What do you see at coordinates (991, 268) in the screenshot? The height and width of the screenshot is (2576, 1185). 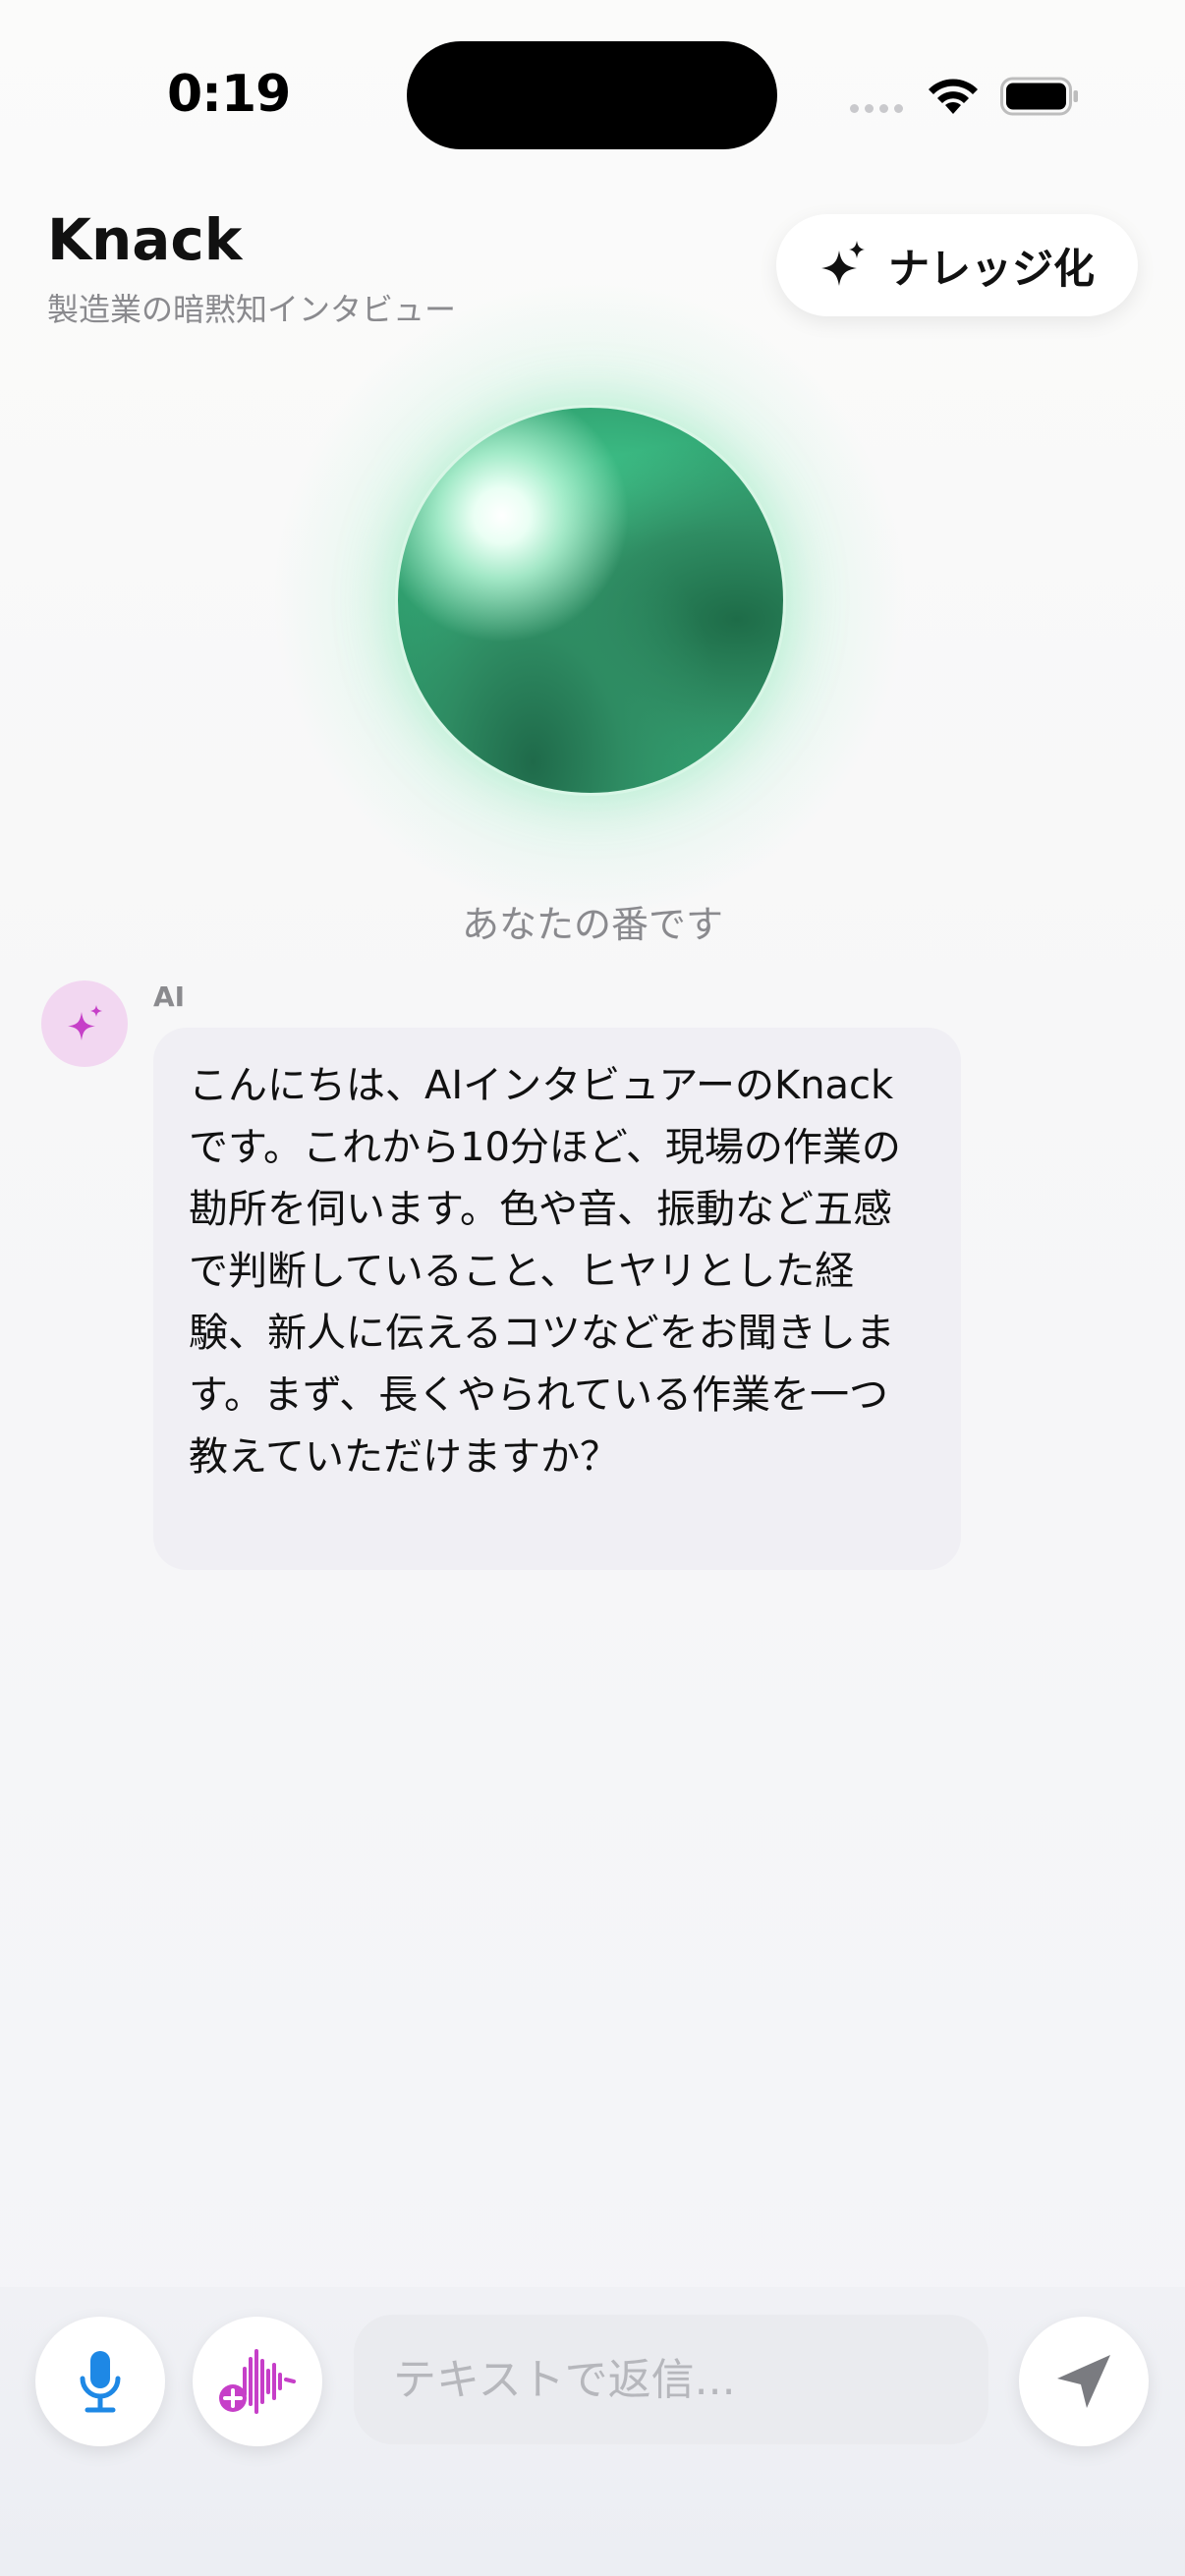 I see `knowledge-button-label: ナレッジ化` at bounding box center [991, 268].